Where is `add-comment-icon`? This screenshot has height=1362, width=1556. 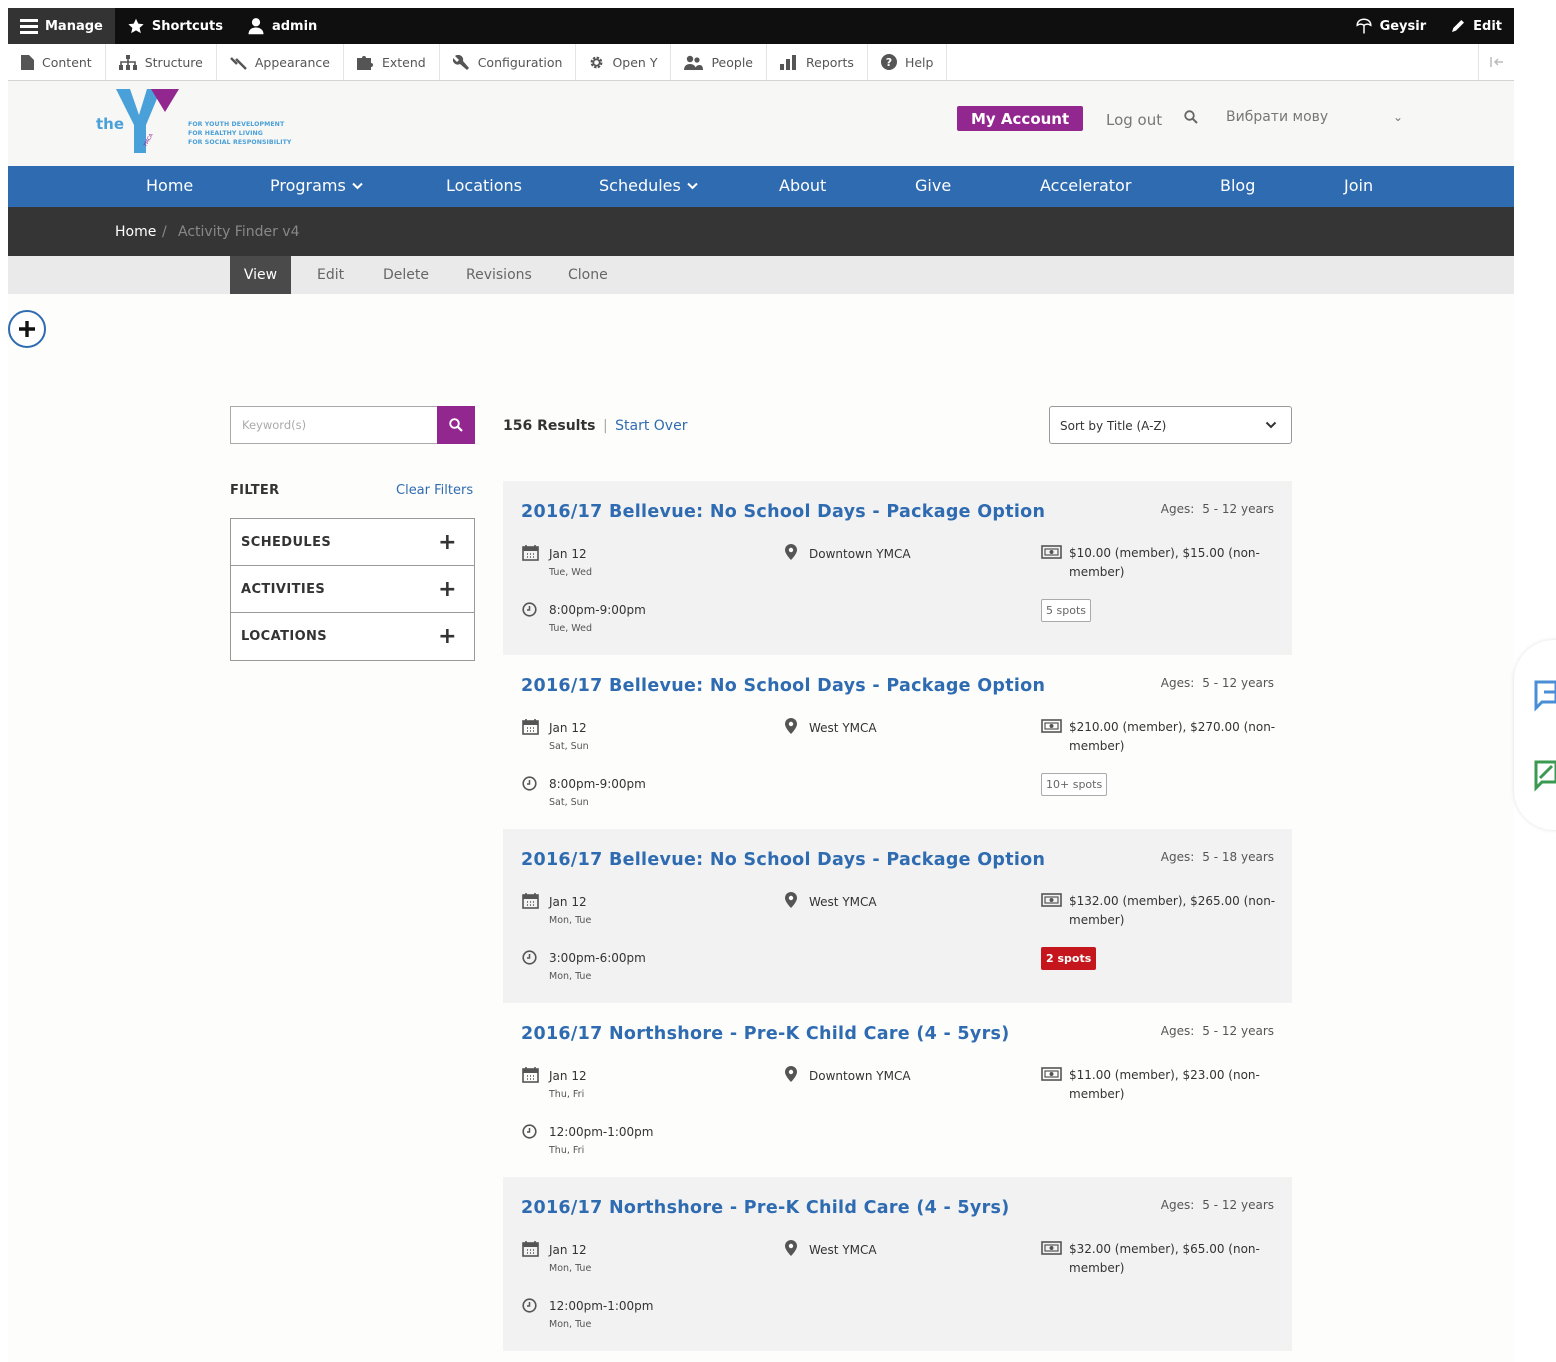 add-comment-icon is located at coordinates (1545, 696).